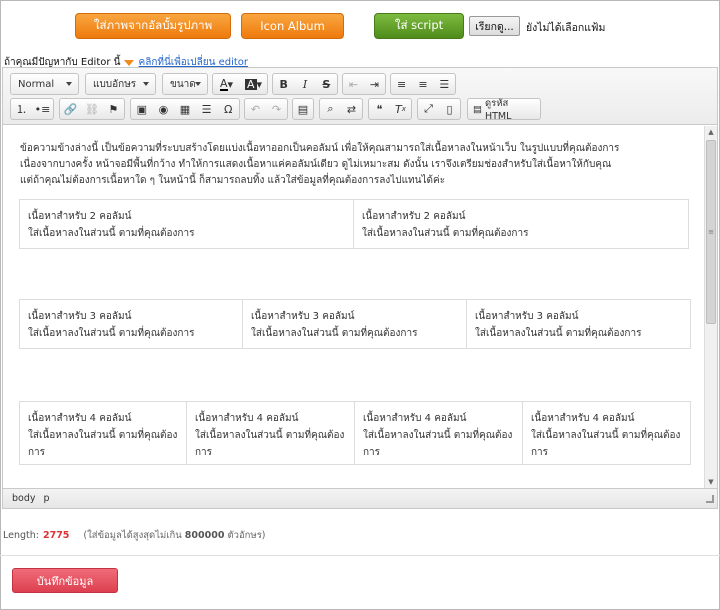 The image size is (720, 610). I want to click on insert-group: ▣ ◉ ▦ ☰ Ω, so click(185, 109).